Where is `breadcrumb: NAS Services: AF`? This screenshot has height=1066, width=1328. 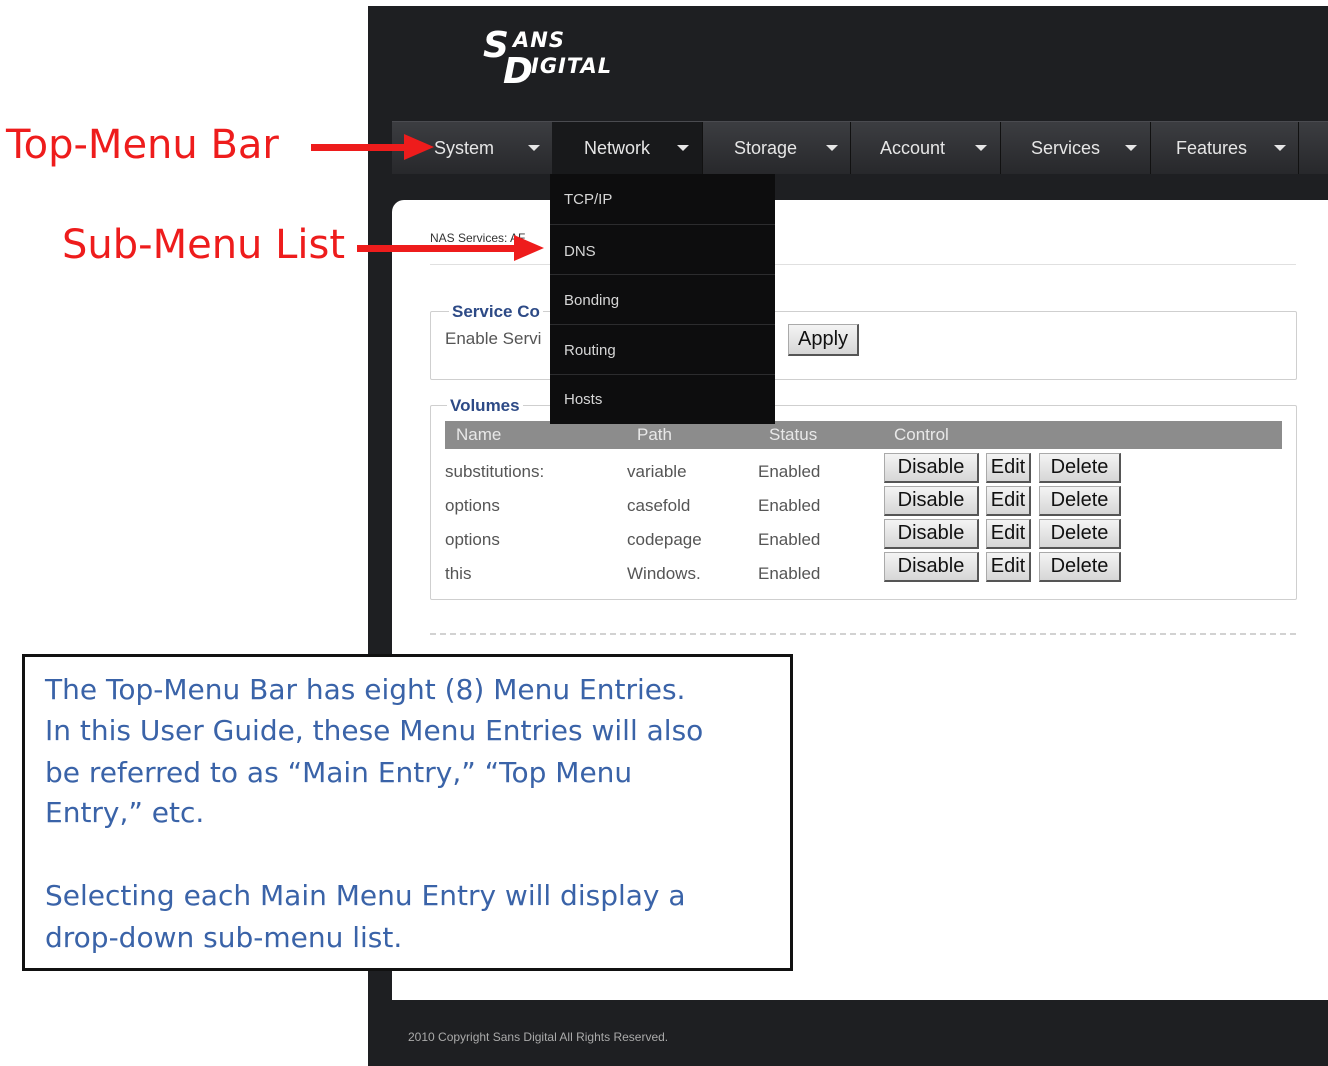
breadcrumb: NAS Services: AF is located at coordinates (478, 238).